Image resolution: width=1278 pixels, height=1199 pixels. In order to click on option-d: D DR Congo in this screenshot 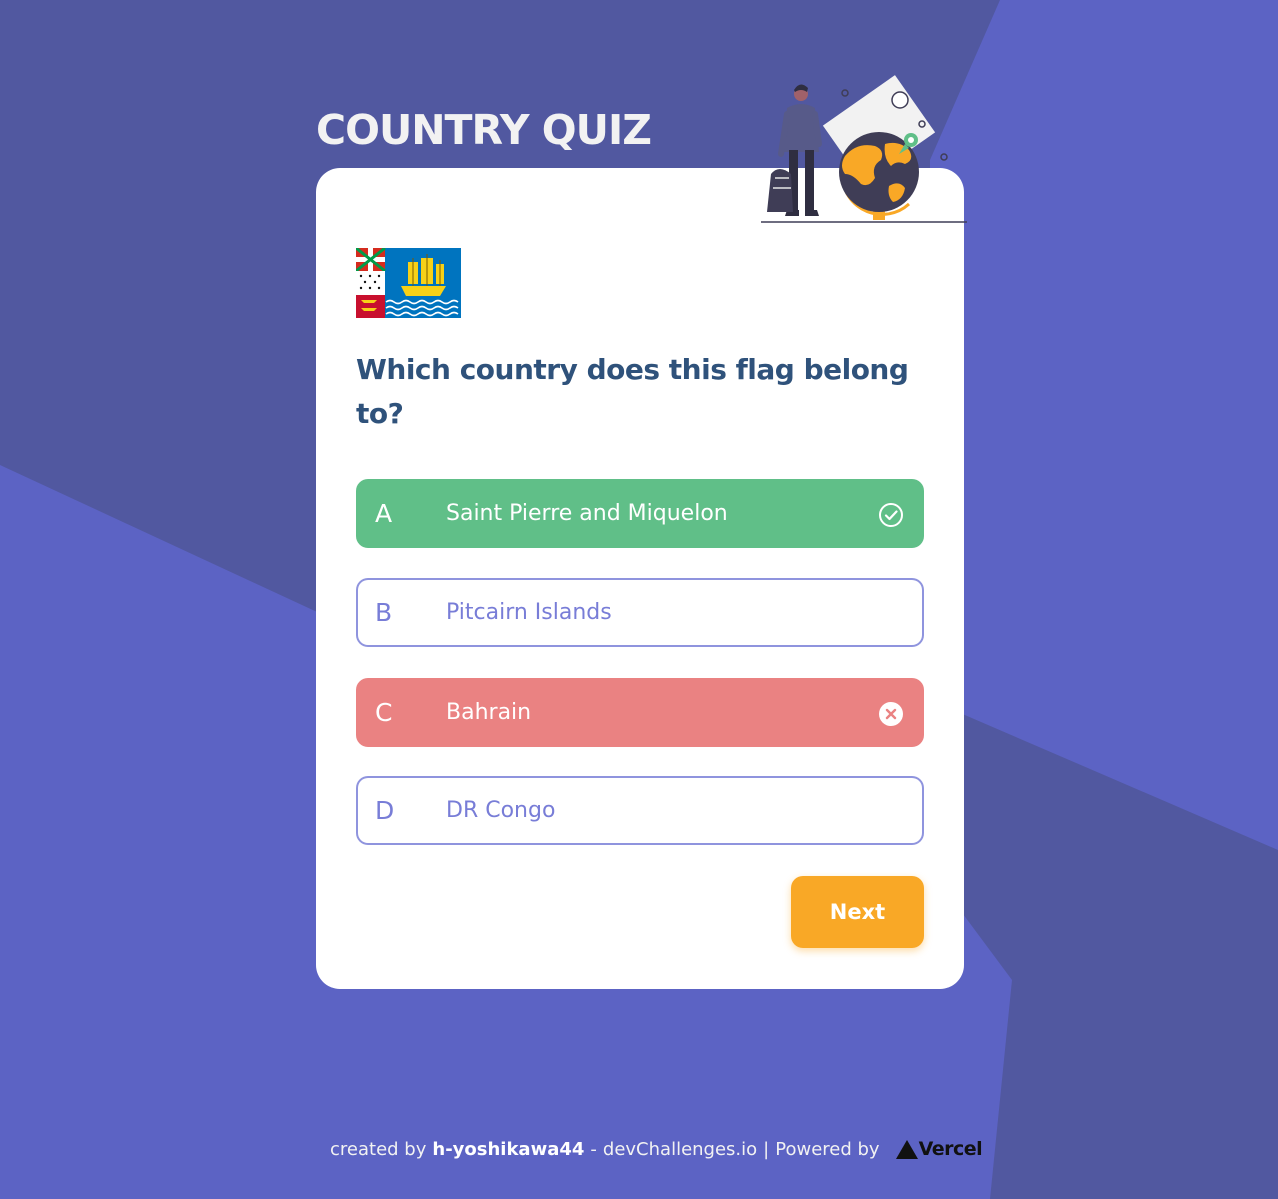, I will do `click(640, 810)`.